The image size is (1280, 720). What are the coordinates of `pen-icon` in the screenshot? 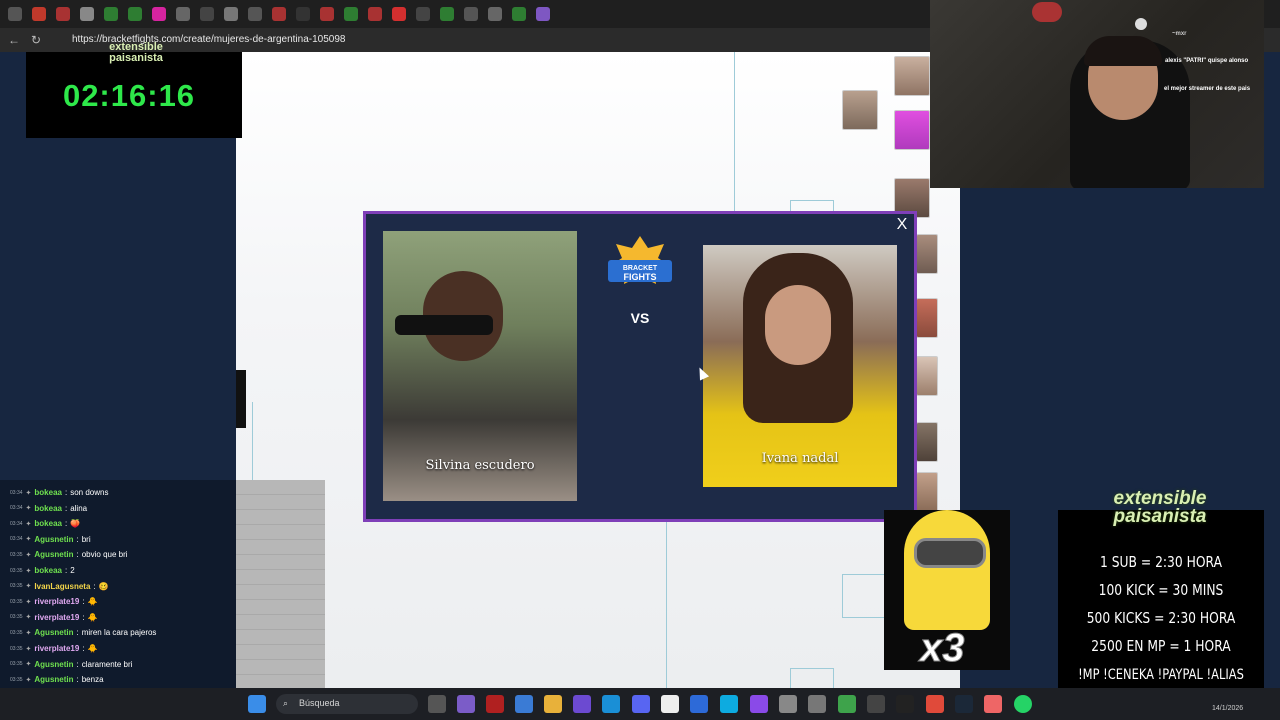 It's located at (582, 704).